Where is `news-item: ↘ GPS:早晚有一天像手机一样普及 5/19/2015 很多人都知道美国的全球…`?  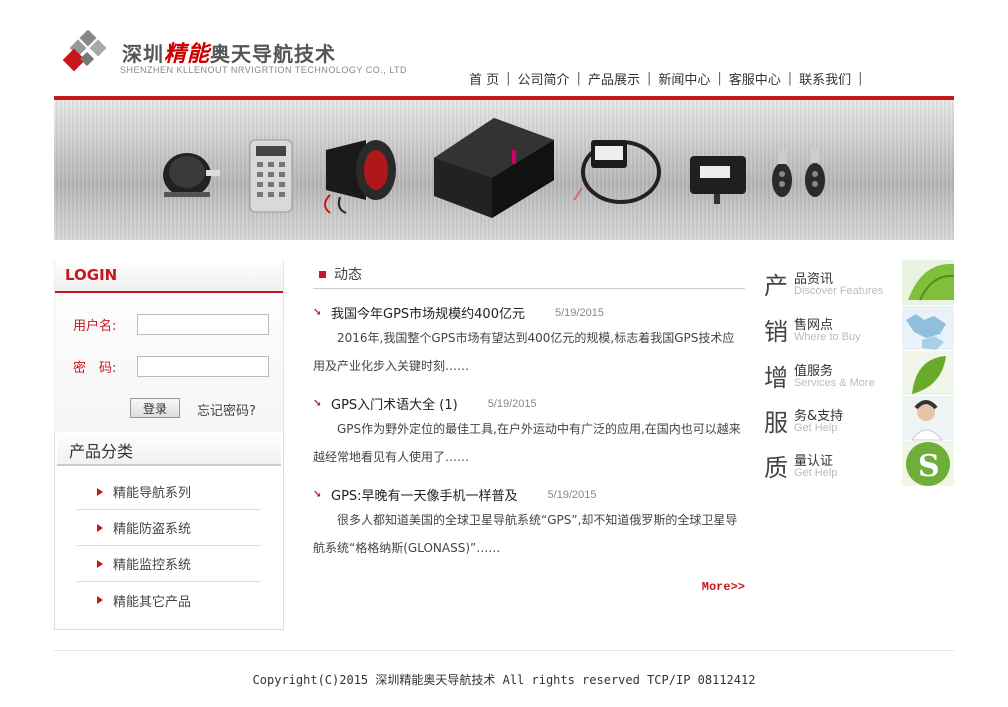 news-item: ↘ GPS:早晚有一天像手机一样普及 5/19/2015 很多人都知道美国的全球… is located at coordinates (529, 523).